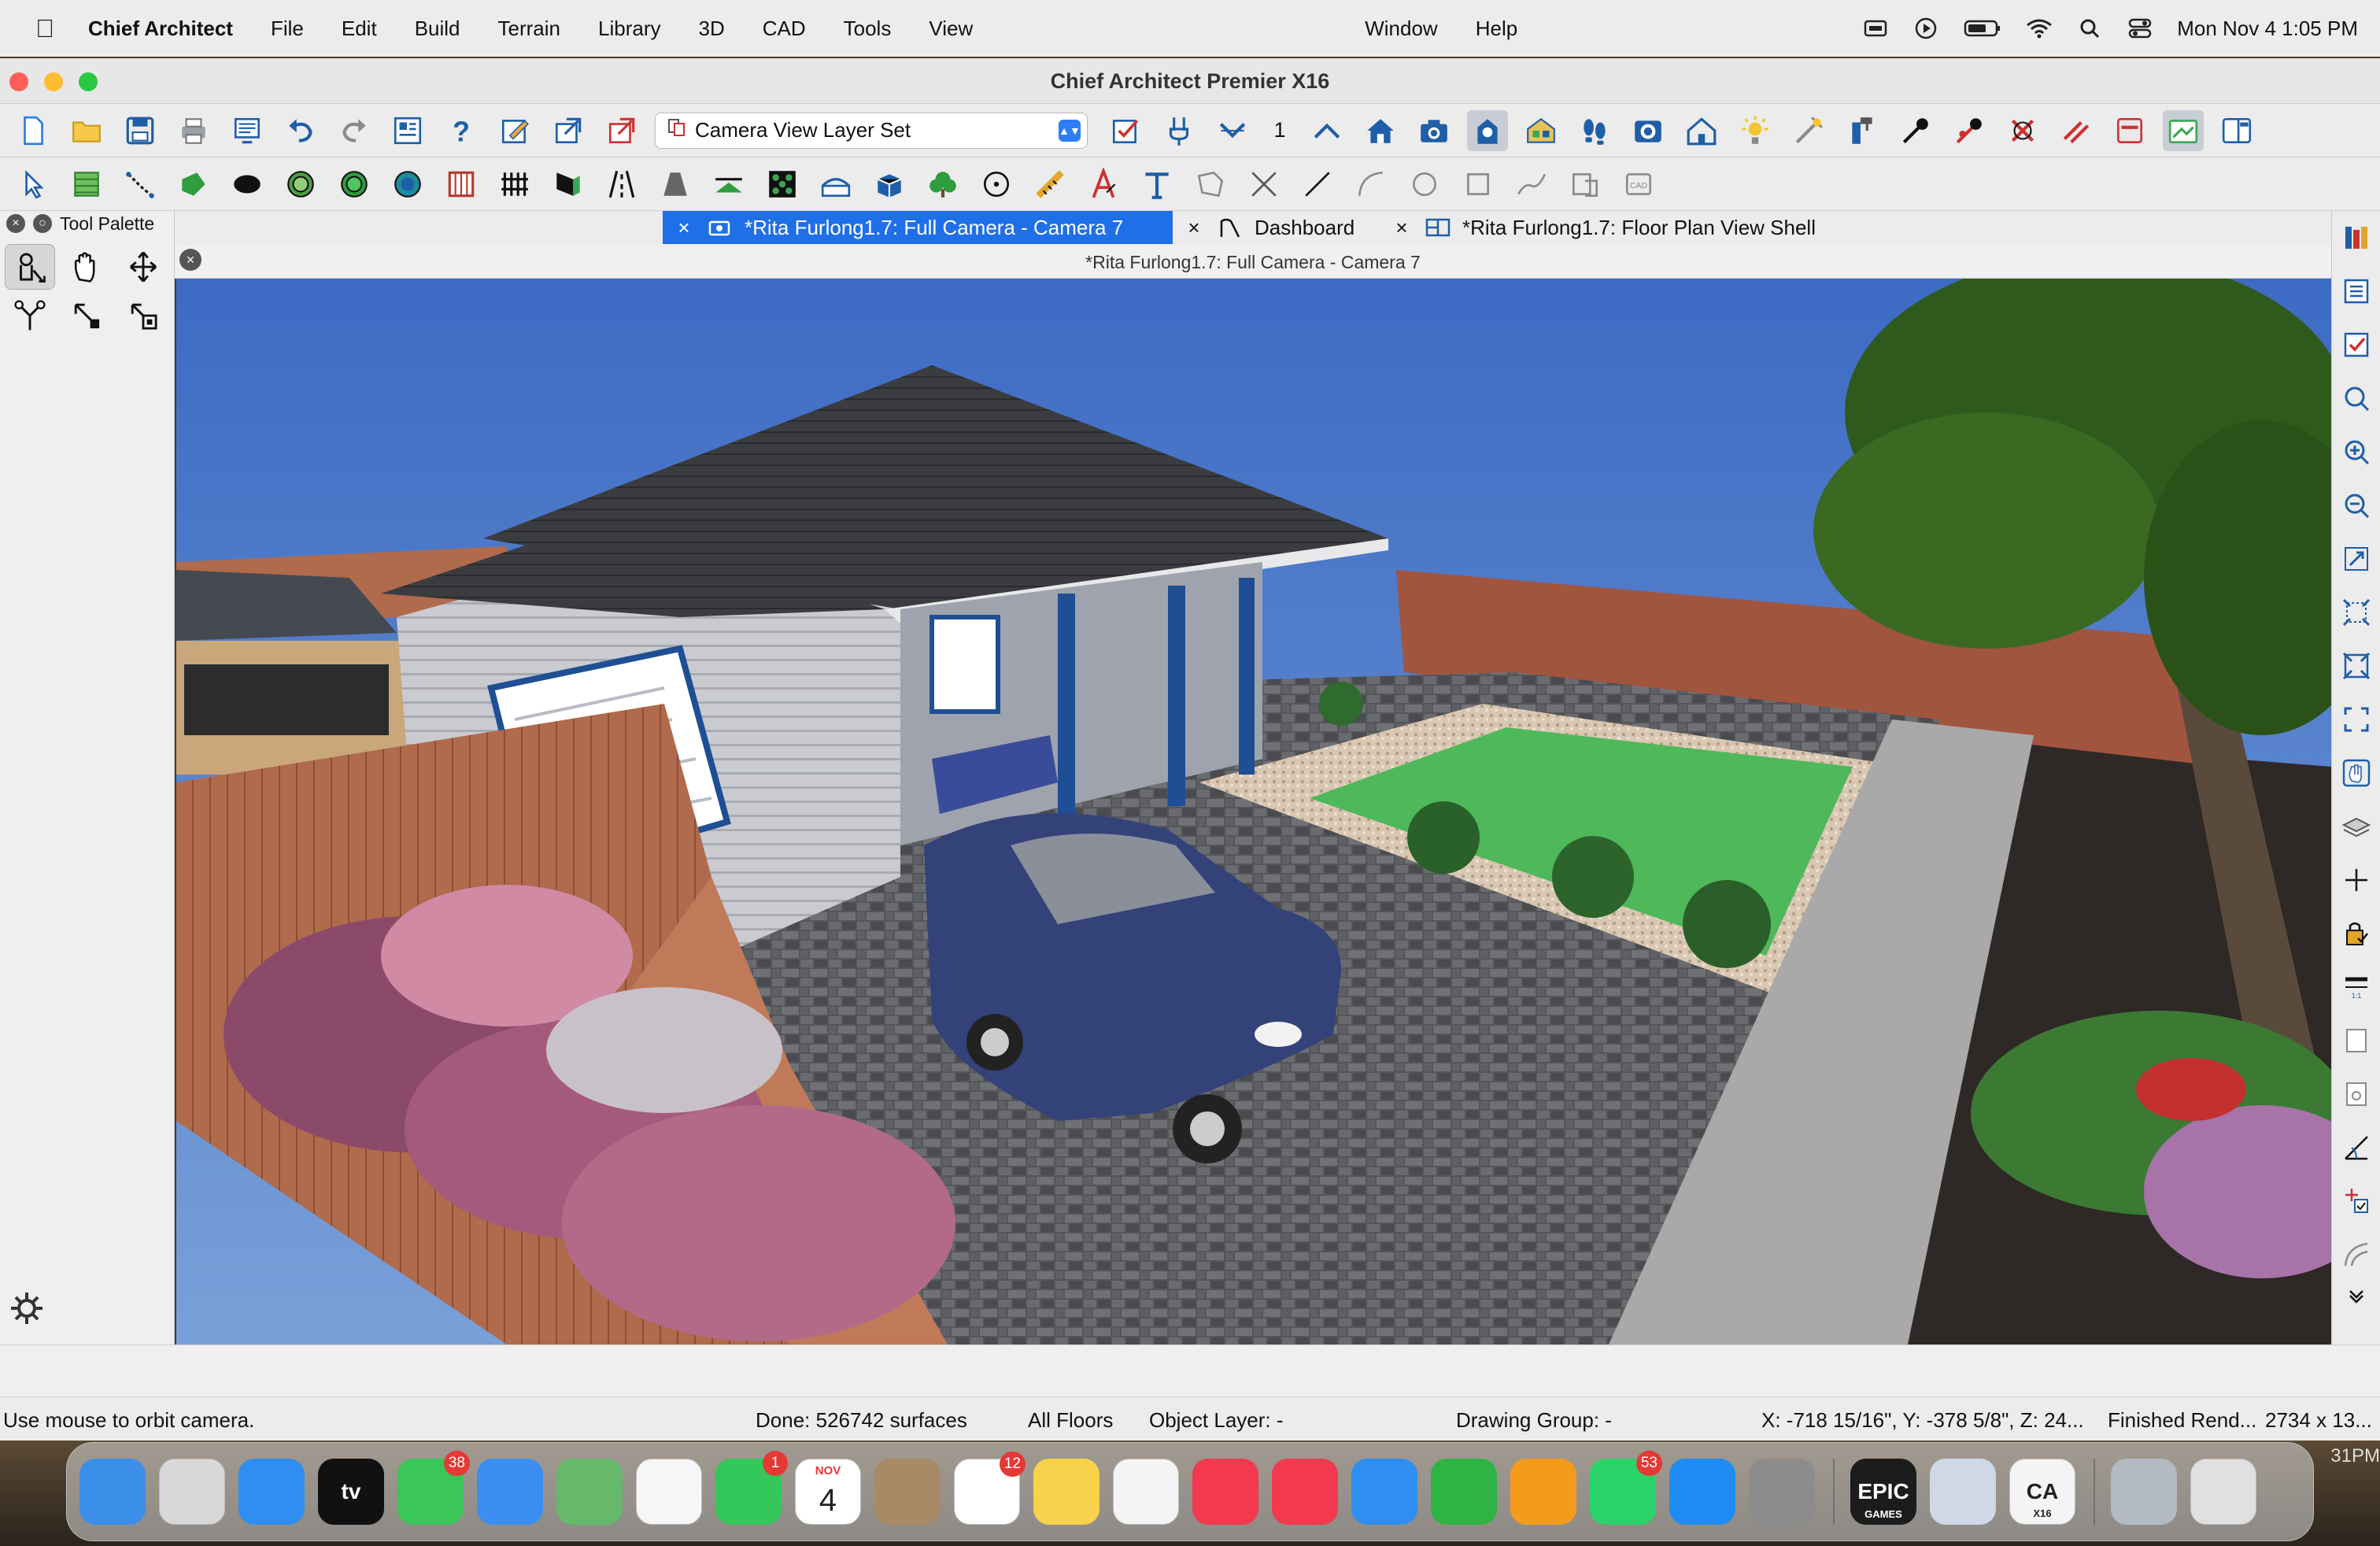  Describe the element at coordinates (192, 1492) in the screenshot. I see `launchpad-icon` at that location.